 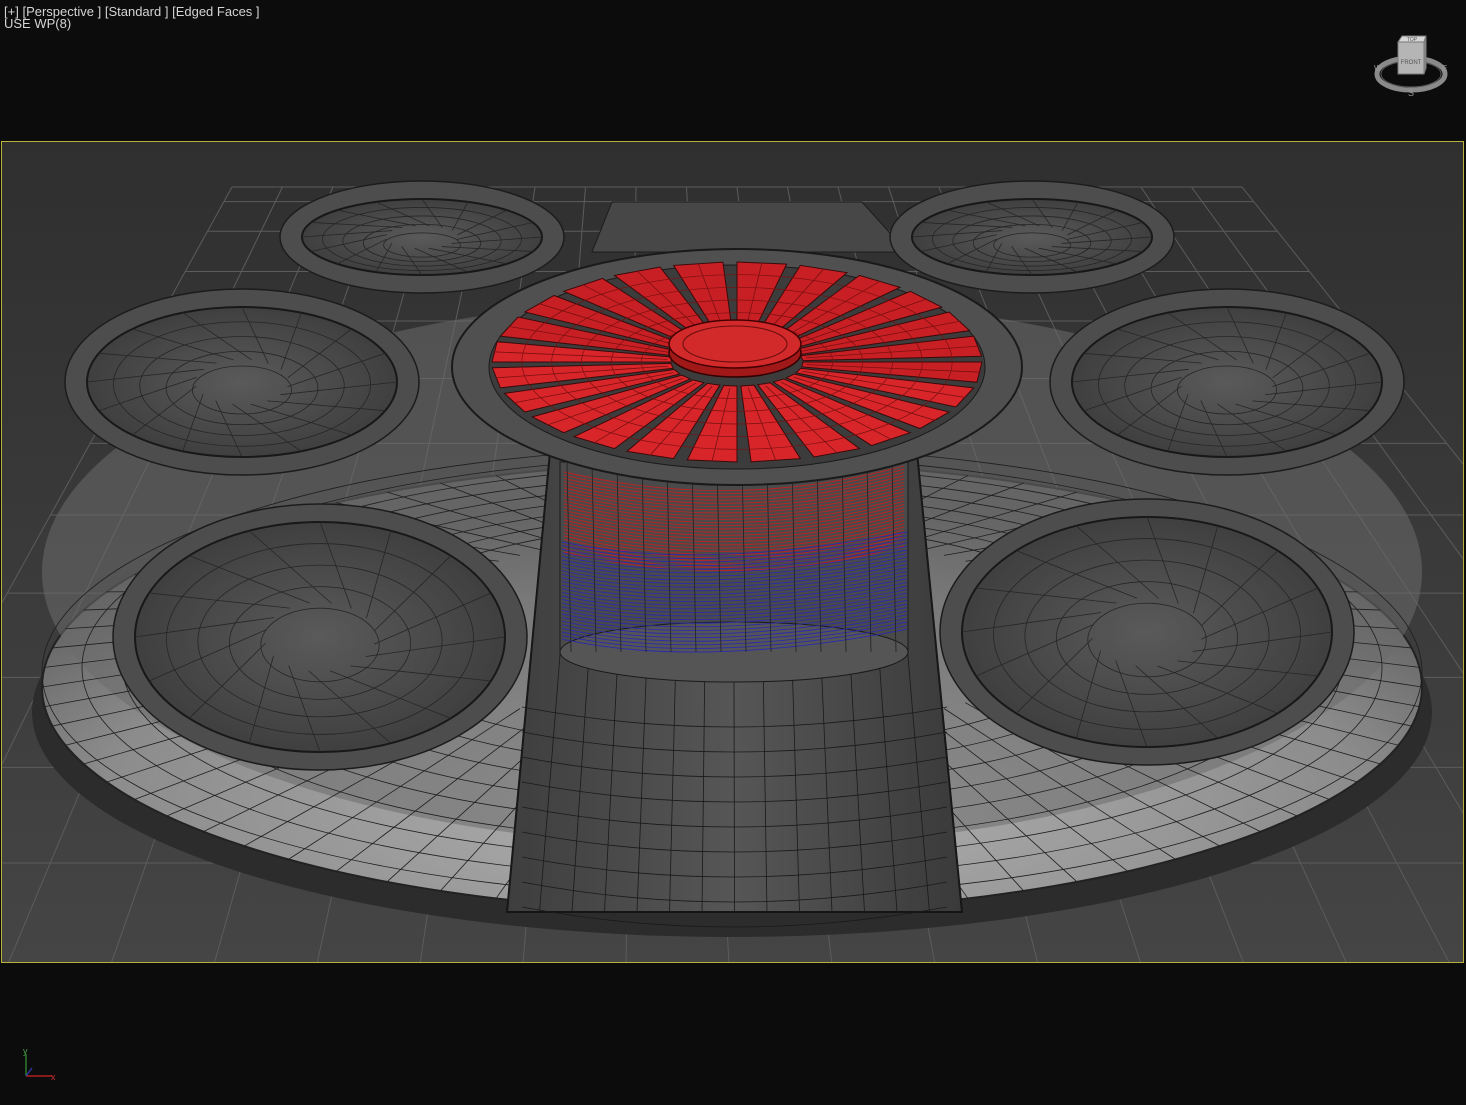 What do you see at coordinates (137, 11) in the screenshot?
I see `viewport-shading-menu: [Standard ]` at bounding box center [137, 11].